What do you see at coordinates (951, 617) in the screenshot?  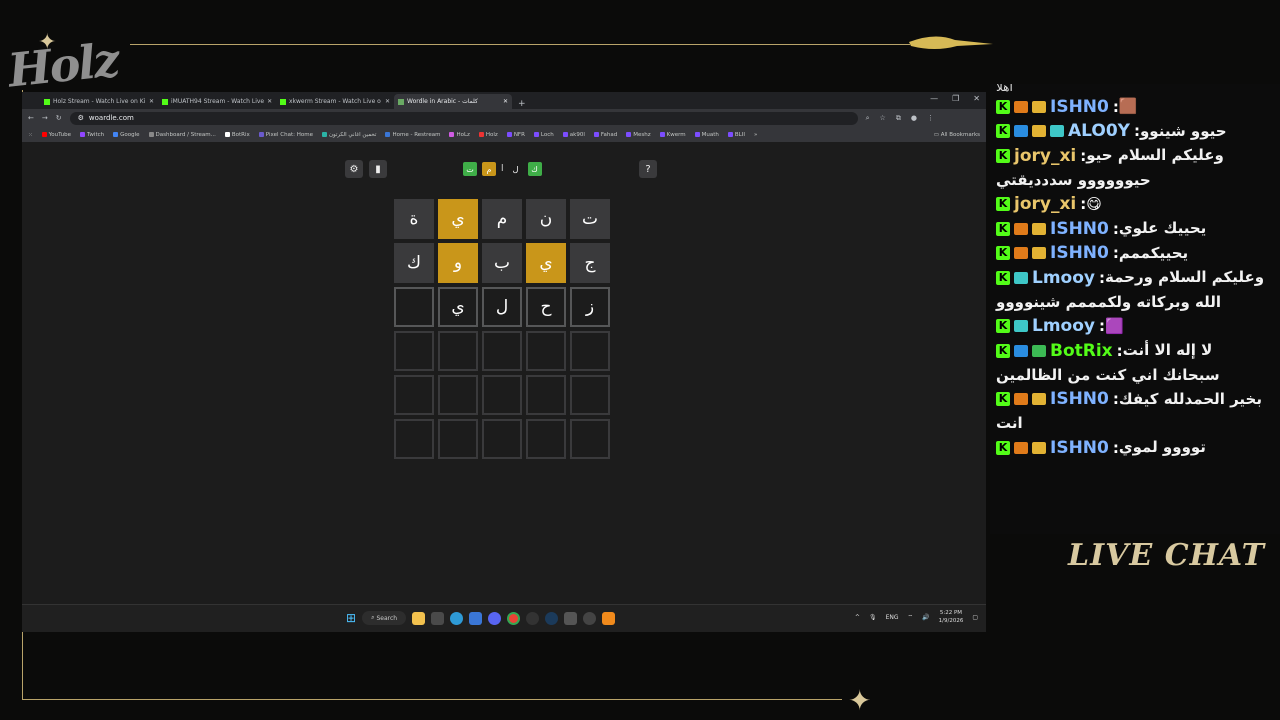 I see `taskbar-clock: 5:22 PM 1/9/2026` at bounding box center [951, 617].